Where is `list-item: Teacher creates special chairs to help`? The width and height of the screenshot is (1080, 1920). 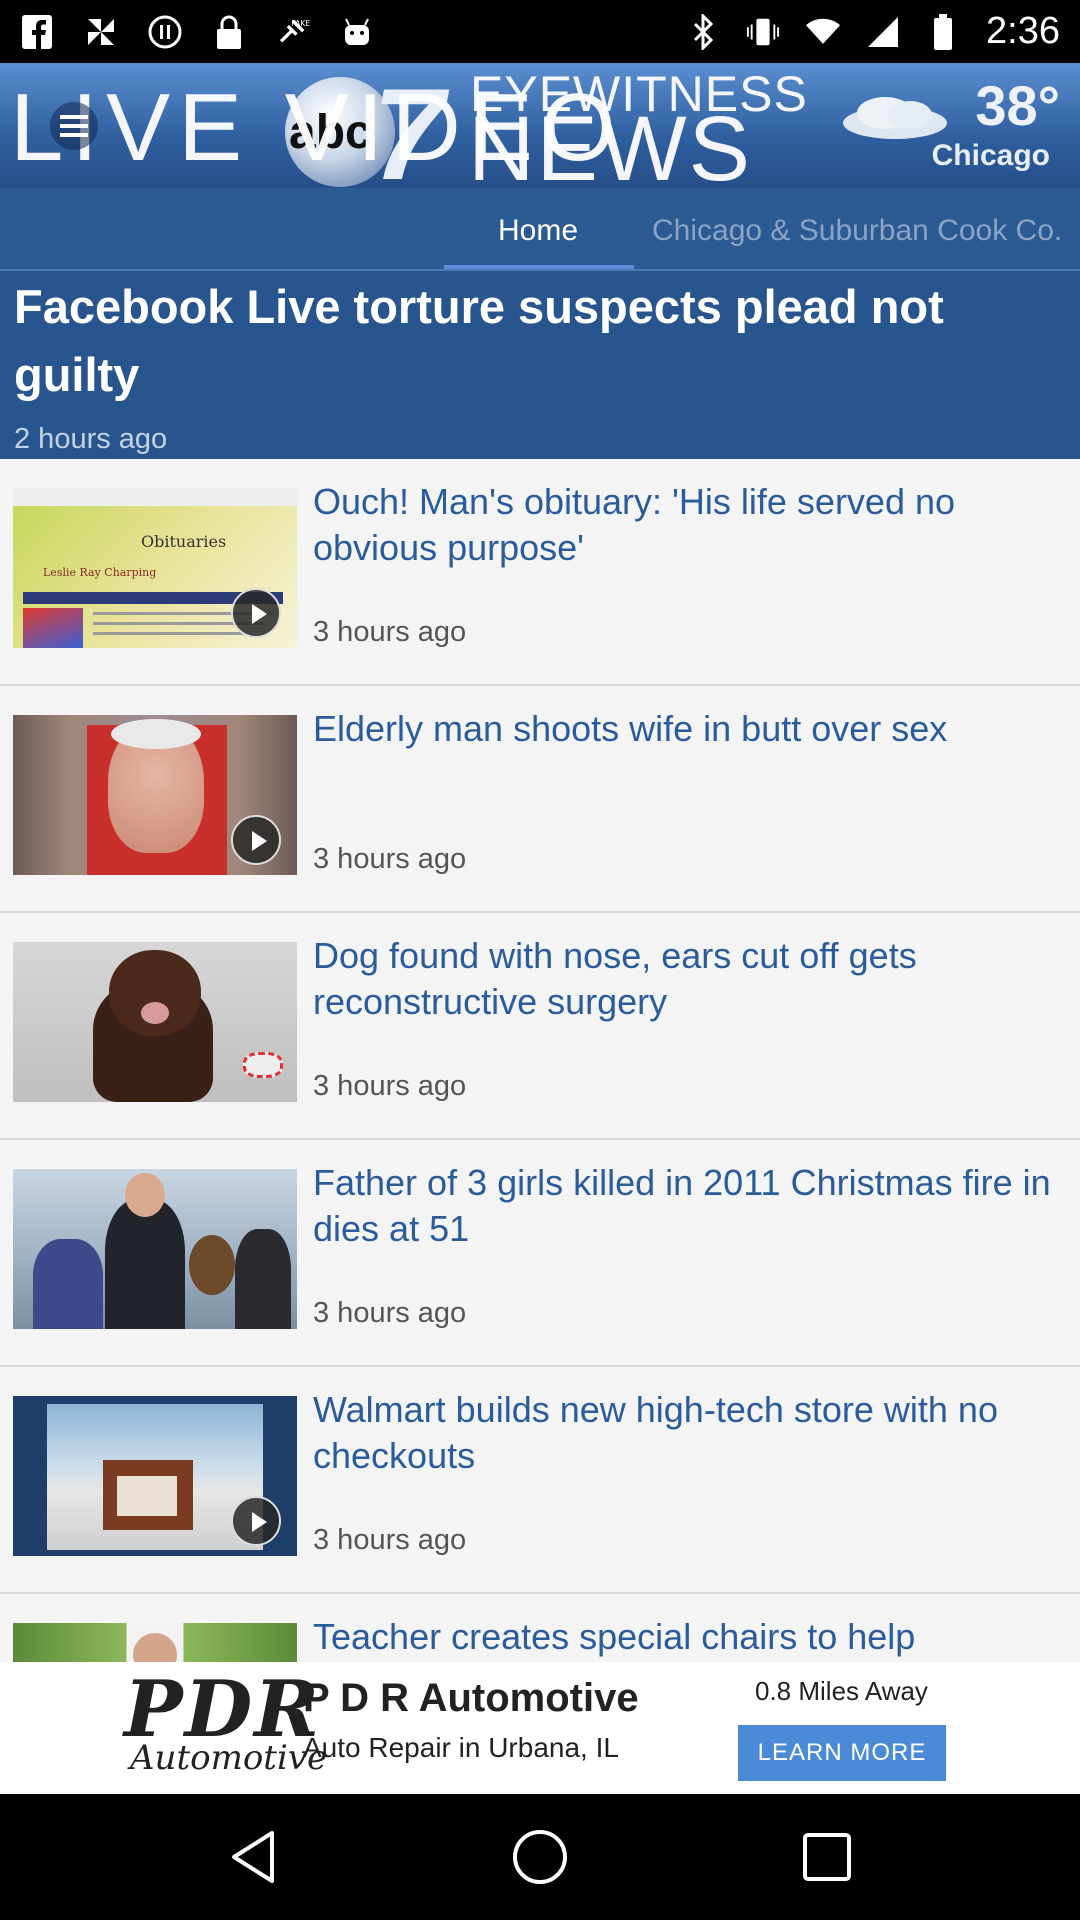
list-item: Teacher creates special chairs to help is located at coordinates (540, 1628).